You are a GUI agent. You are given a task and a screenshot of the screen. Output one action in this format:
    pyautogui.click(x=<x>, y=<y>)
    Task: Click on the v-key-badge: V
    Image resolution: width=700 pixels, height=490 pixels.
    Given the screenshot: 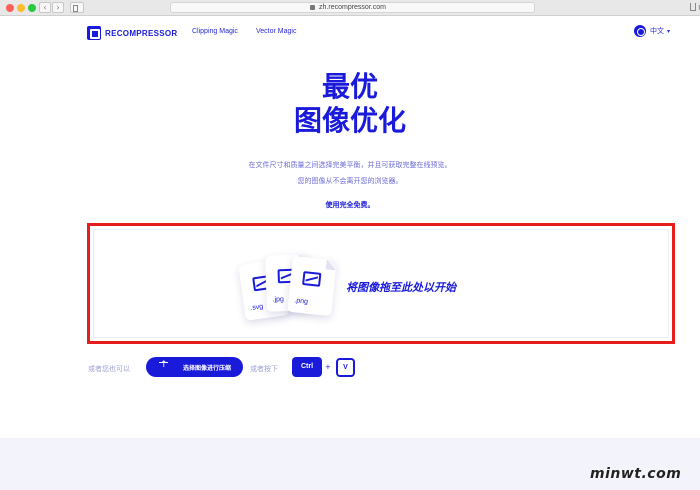 What is the action you would take?
    pyautogui.click(x=345, y=367)
    